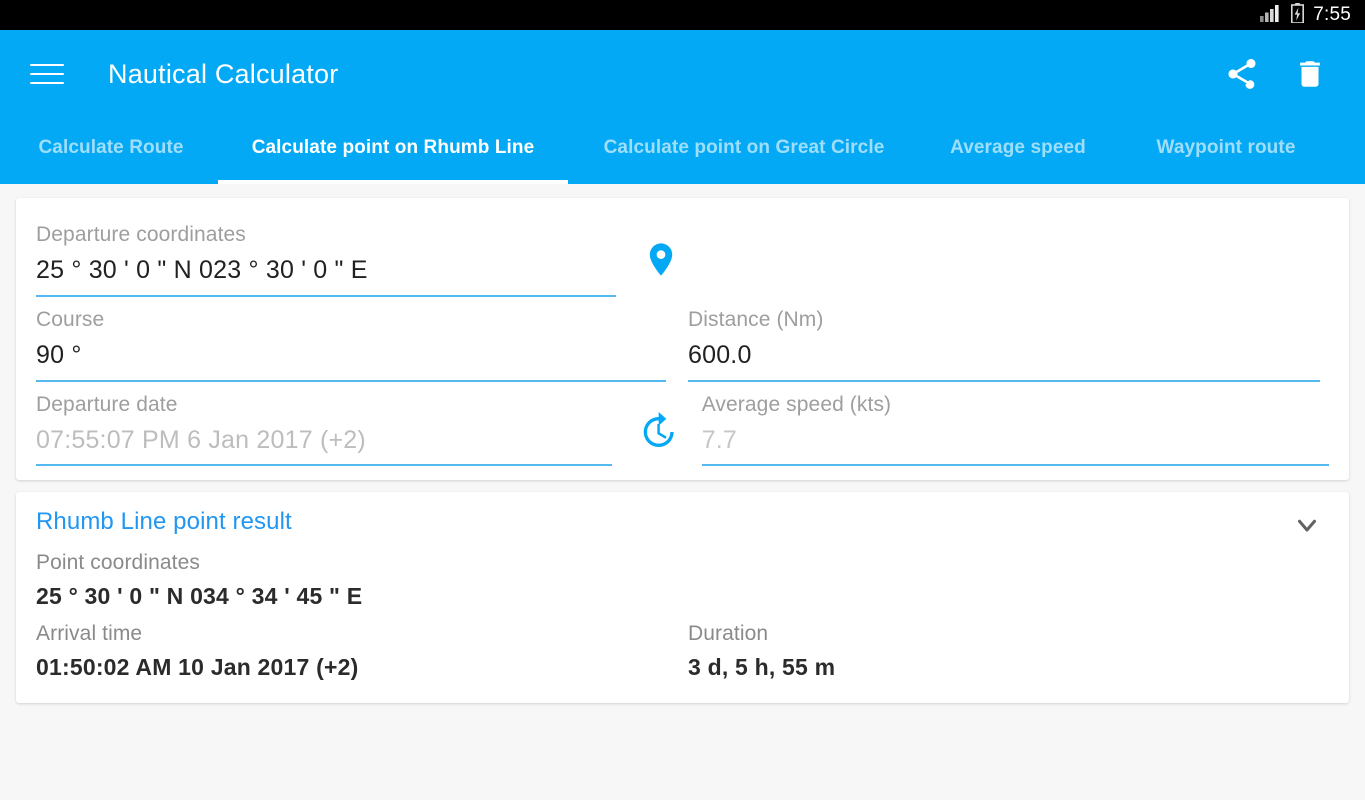 The width and height of the screenshot is (1365, 800). I want to click on tab-label: Calculate Route, so click(111, 148).